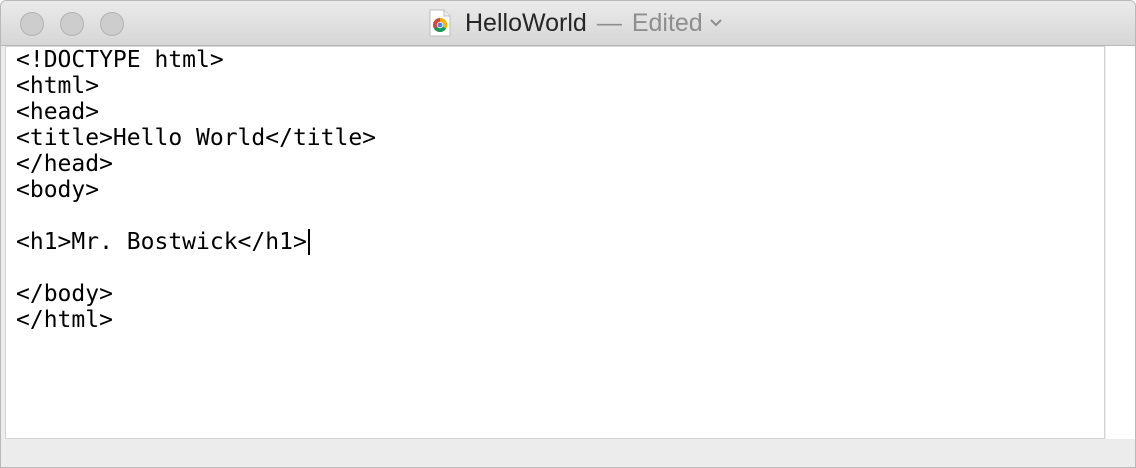 The width and height of the screenshot is (1136, 468). What do you see at coordinates (58, 112) in the screenshot?
I see `code-line-text: <head>` at bounding box center [58, 112].